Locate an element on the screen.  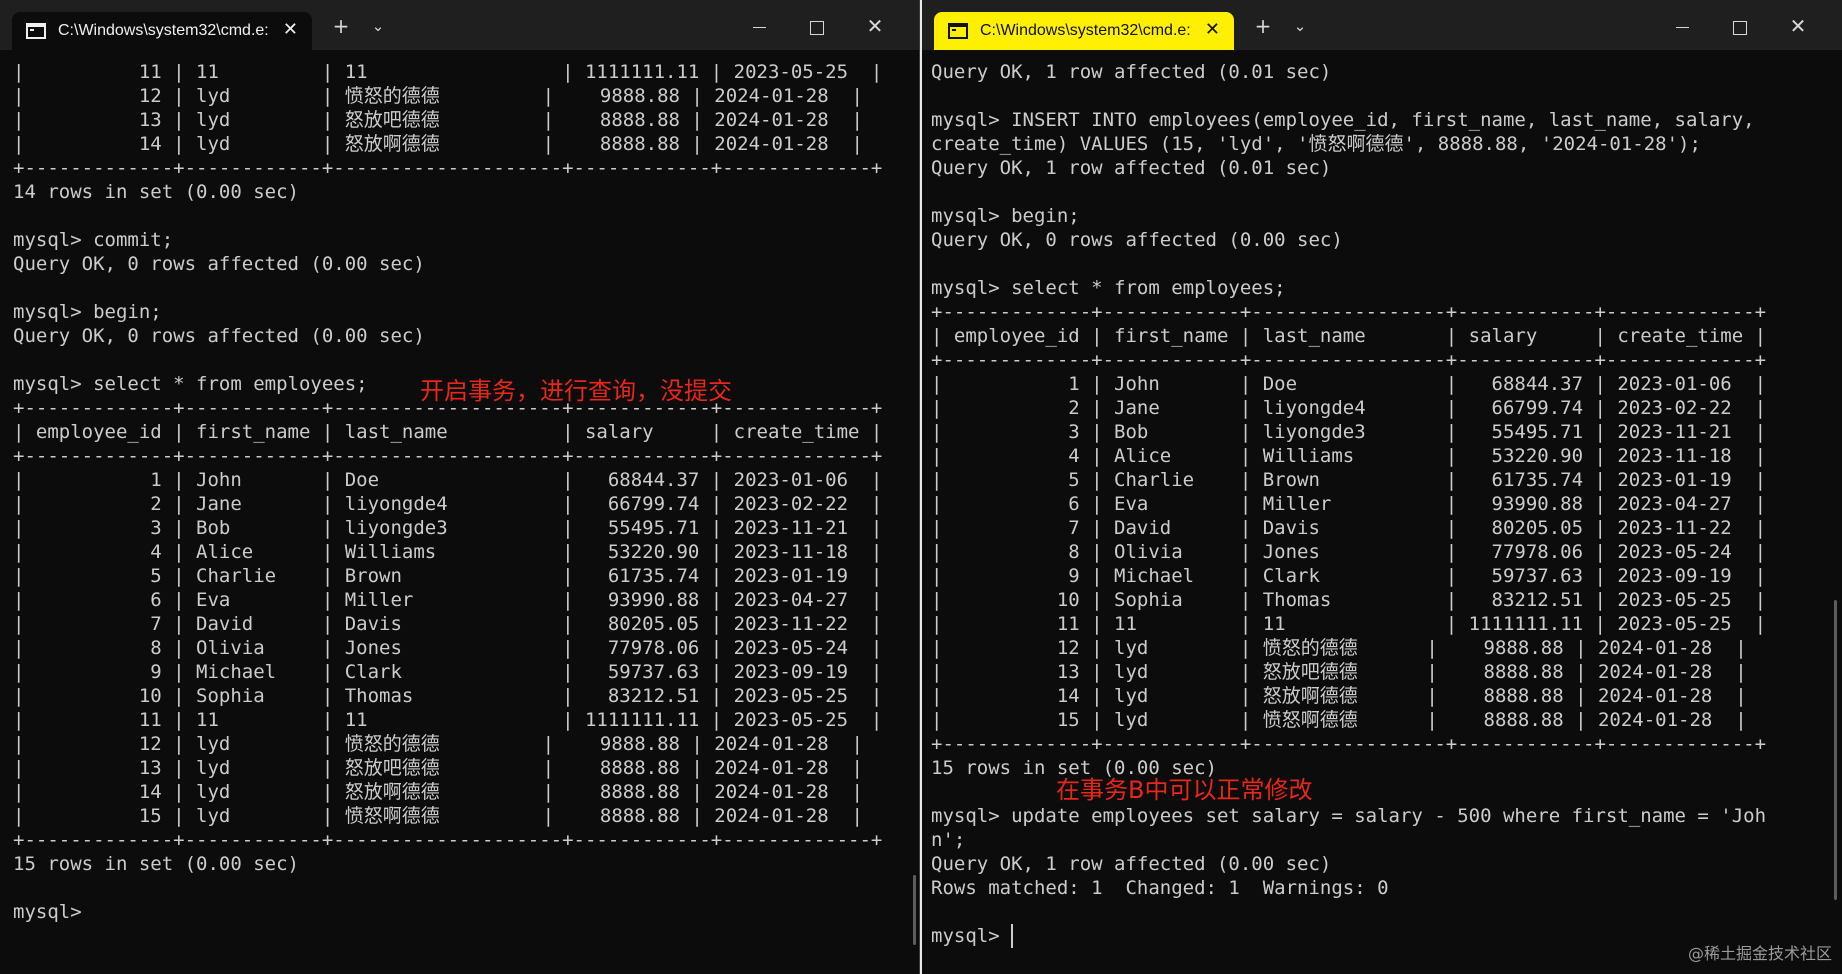
scrollbar-left is located at coordinates (914, 910).